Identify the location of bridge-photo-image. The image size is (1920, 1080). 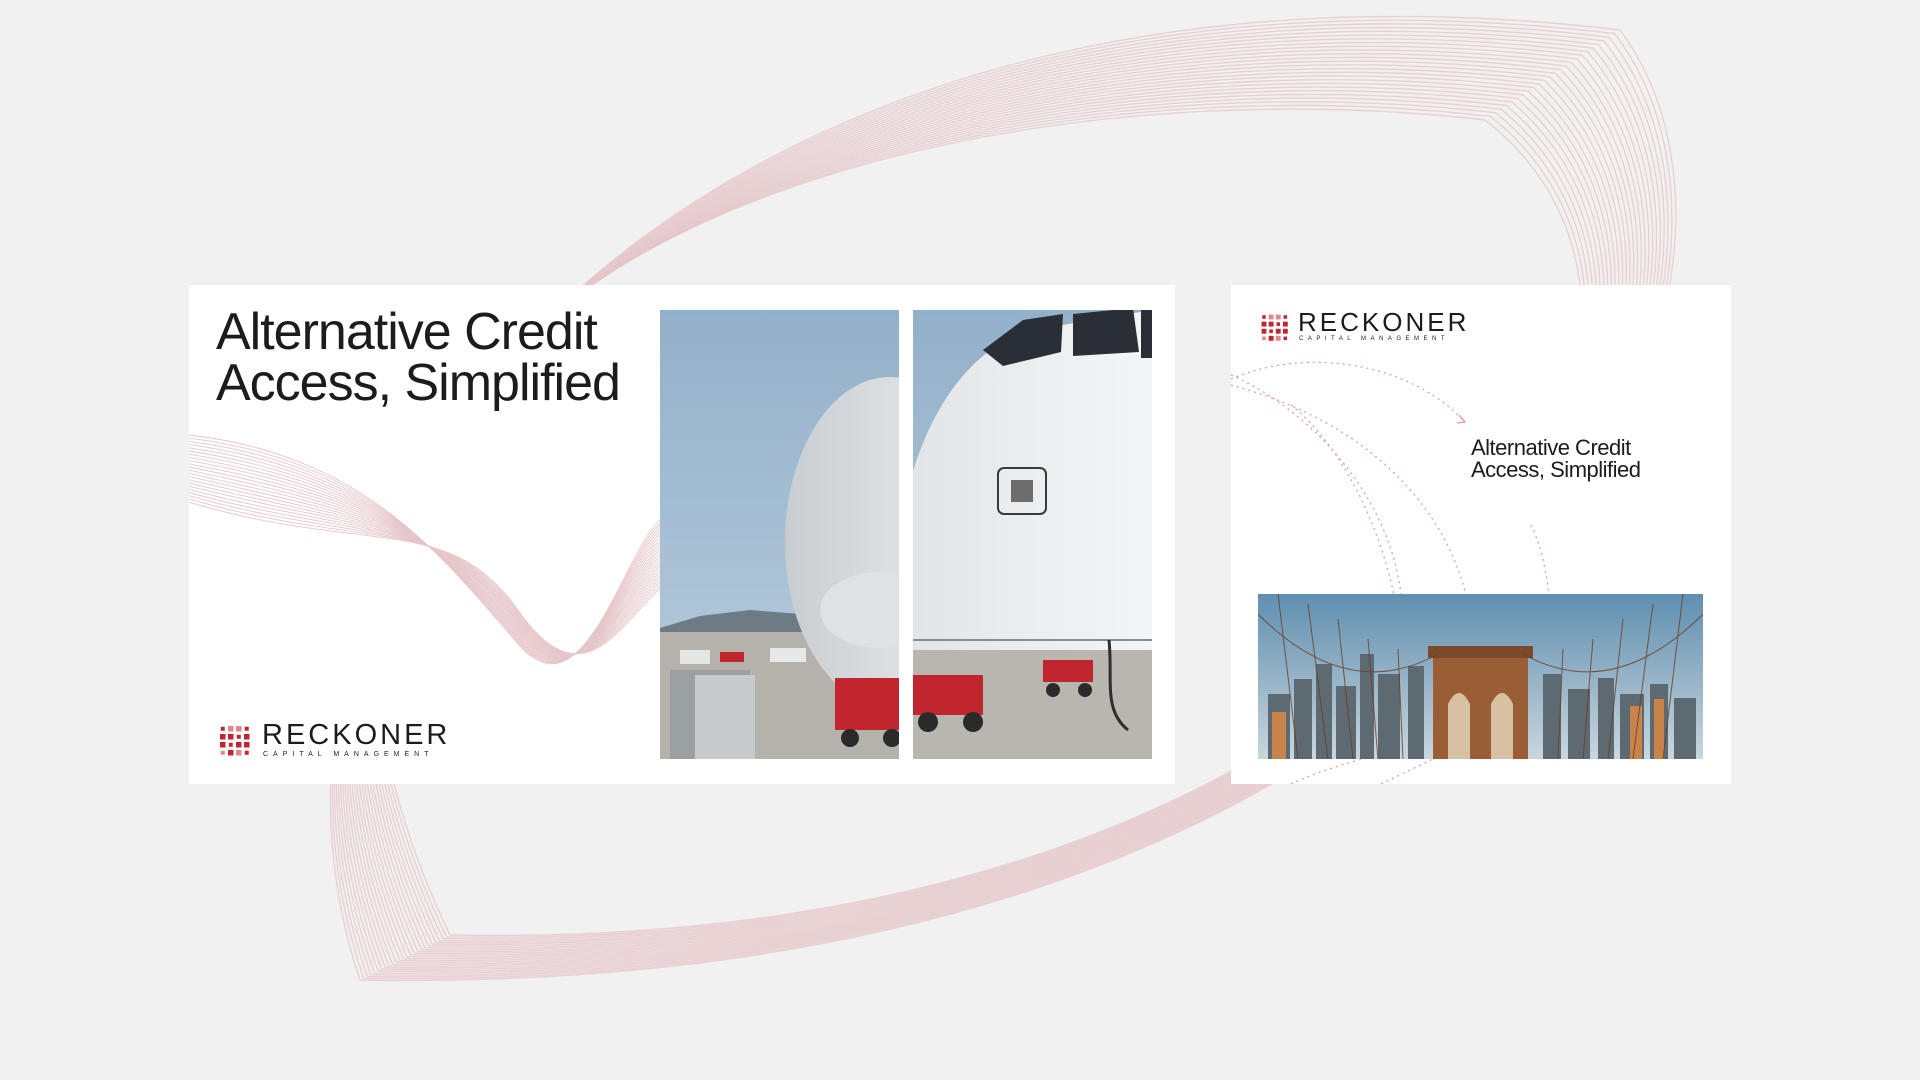
(1480, 676).